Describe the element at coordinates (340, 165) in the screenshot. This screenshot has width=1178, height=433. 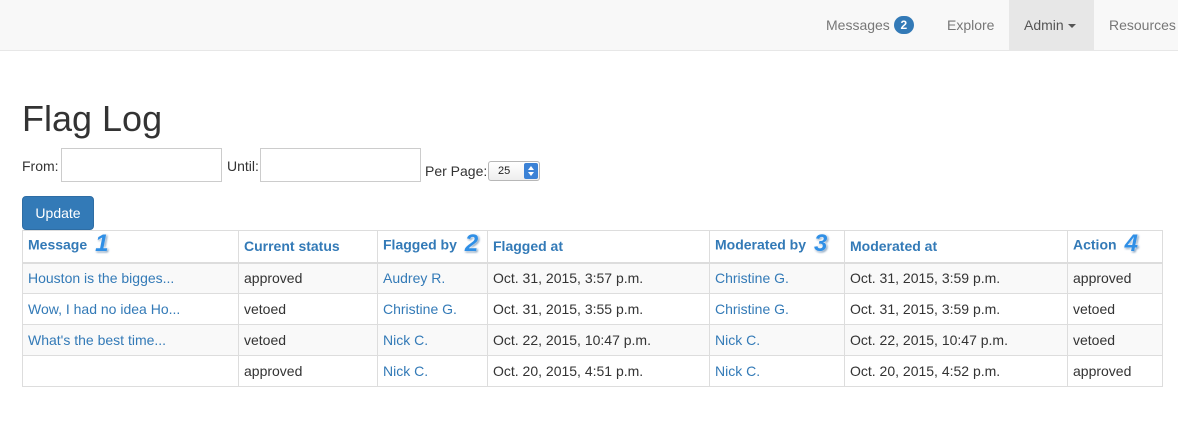
I see `until-date-input` at that location.